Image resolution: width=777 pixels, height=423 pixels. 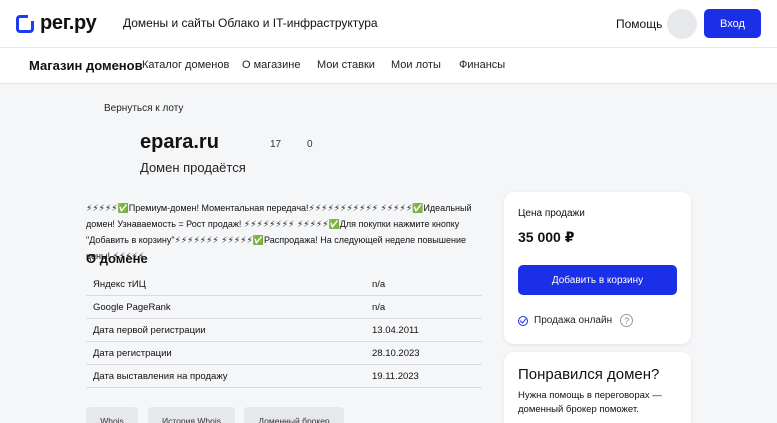 What do you see at coordinates (193, 167) in the screenshot?
I see `sale-status: Домен продаётся` at bounding box center [193, 167].